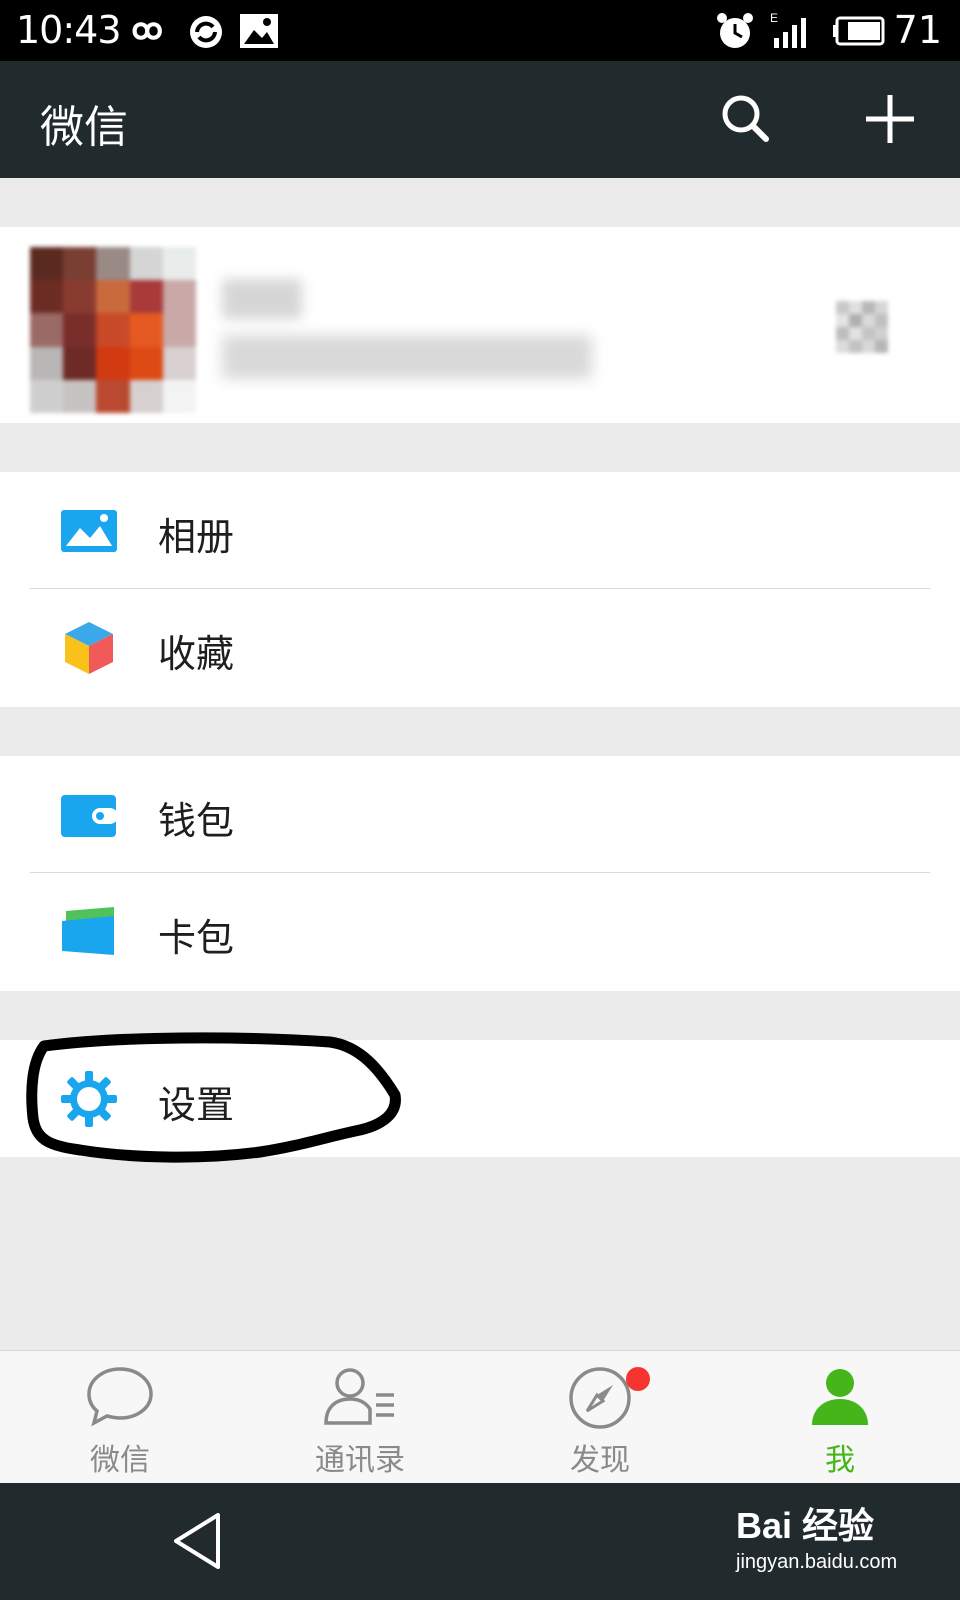 Image resolution: width=960 pixels, height=1600 pixels. I want to click on wallet-icon, so click(89, 816).